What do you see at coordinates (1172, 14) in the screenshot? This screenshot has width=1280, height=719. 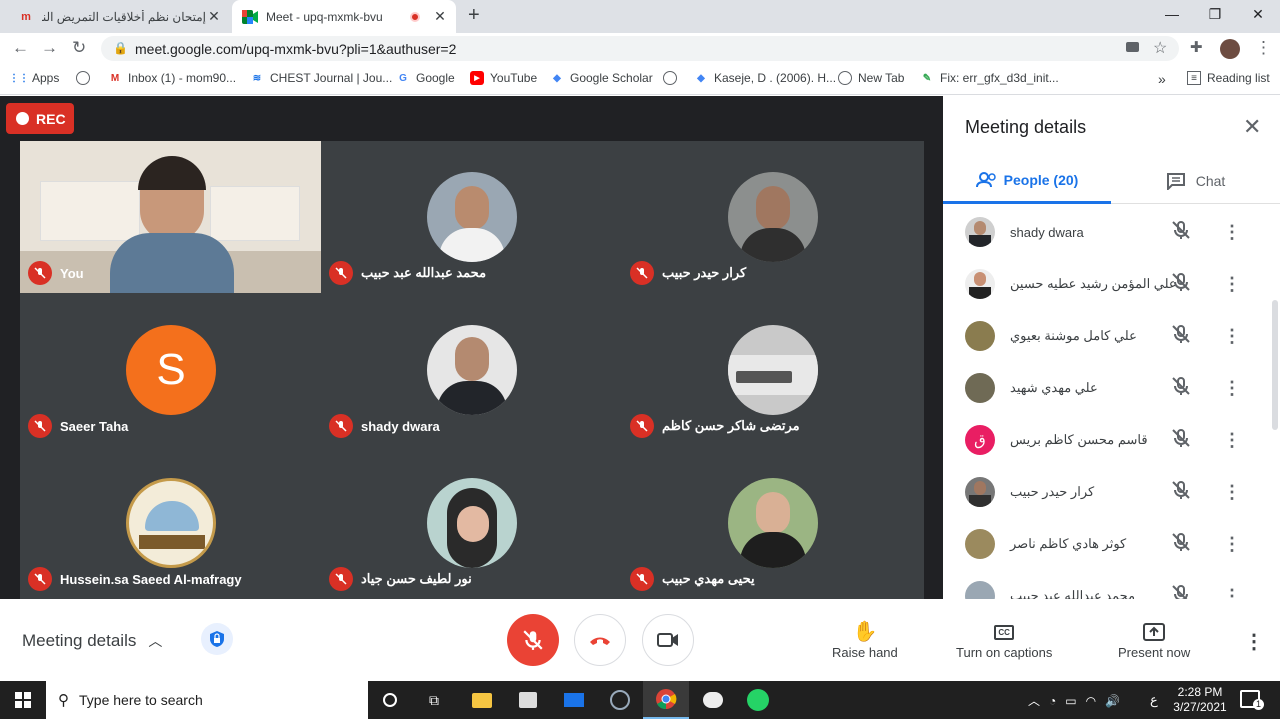 I see `minimize-icon: —` at bounding box center [1172, 14].